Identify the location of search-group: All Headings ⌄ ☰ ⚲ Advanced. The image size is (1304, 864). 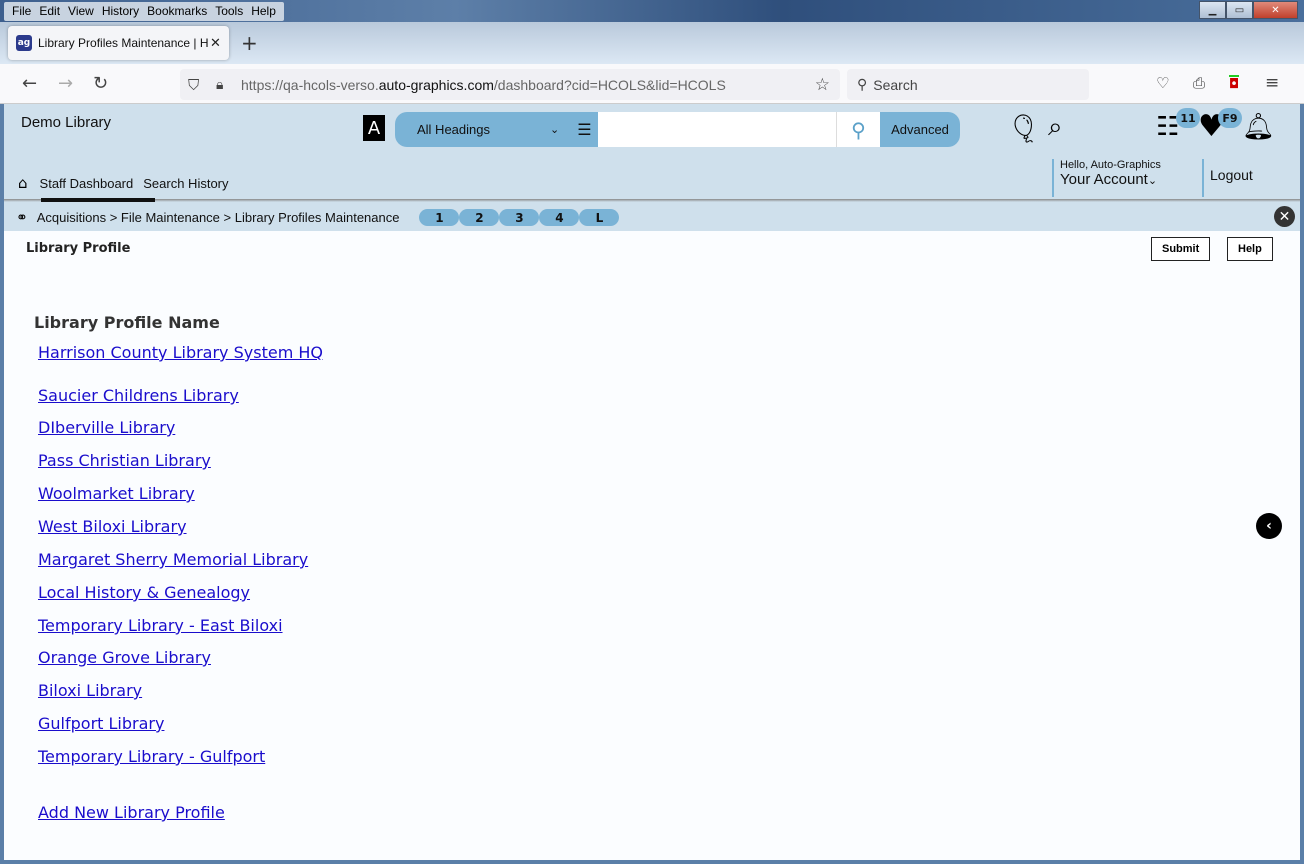
(677, 129).